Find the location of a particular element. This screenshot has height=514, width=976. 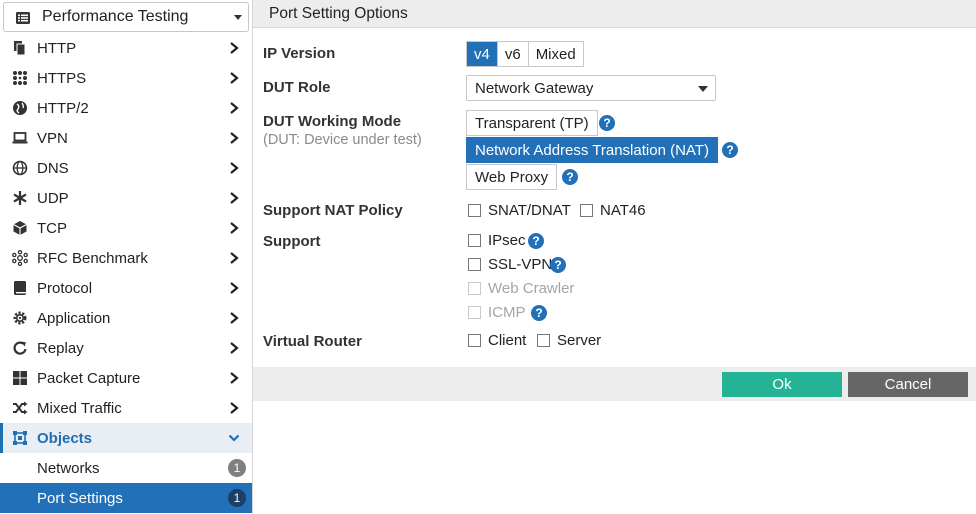

dut-role-select: Network Gateway is located at coordinates (591, 88).